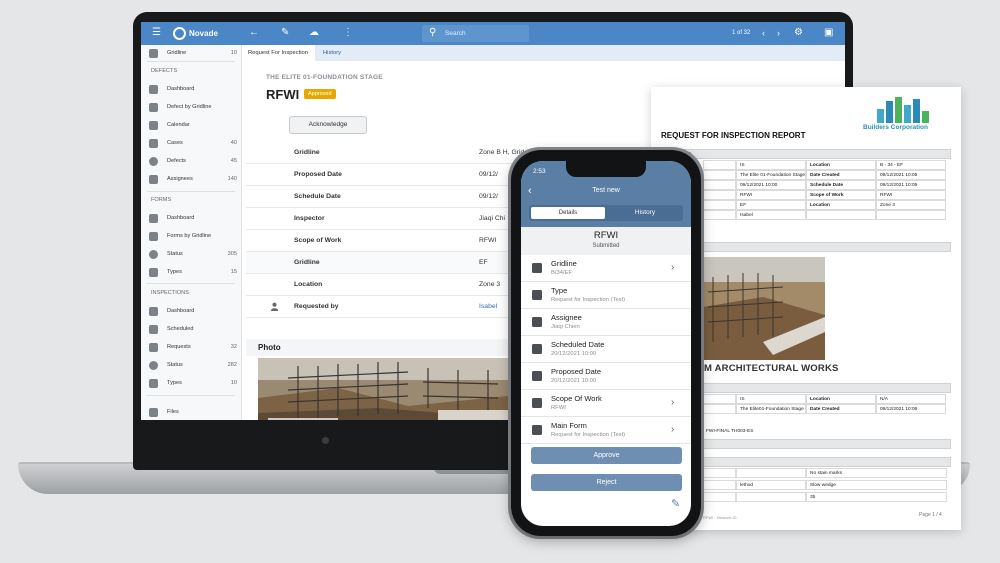 This screenshot has width=1000, height=563. I want to click on sidebar-item-inspections-status: Status 282, so click(193, 365).